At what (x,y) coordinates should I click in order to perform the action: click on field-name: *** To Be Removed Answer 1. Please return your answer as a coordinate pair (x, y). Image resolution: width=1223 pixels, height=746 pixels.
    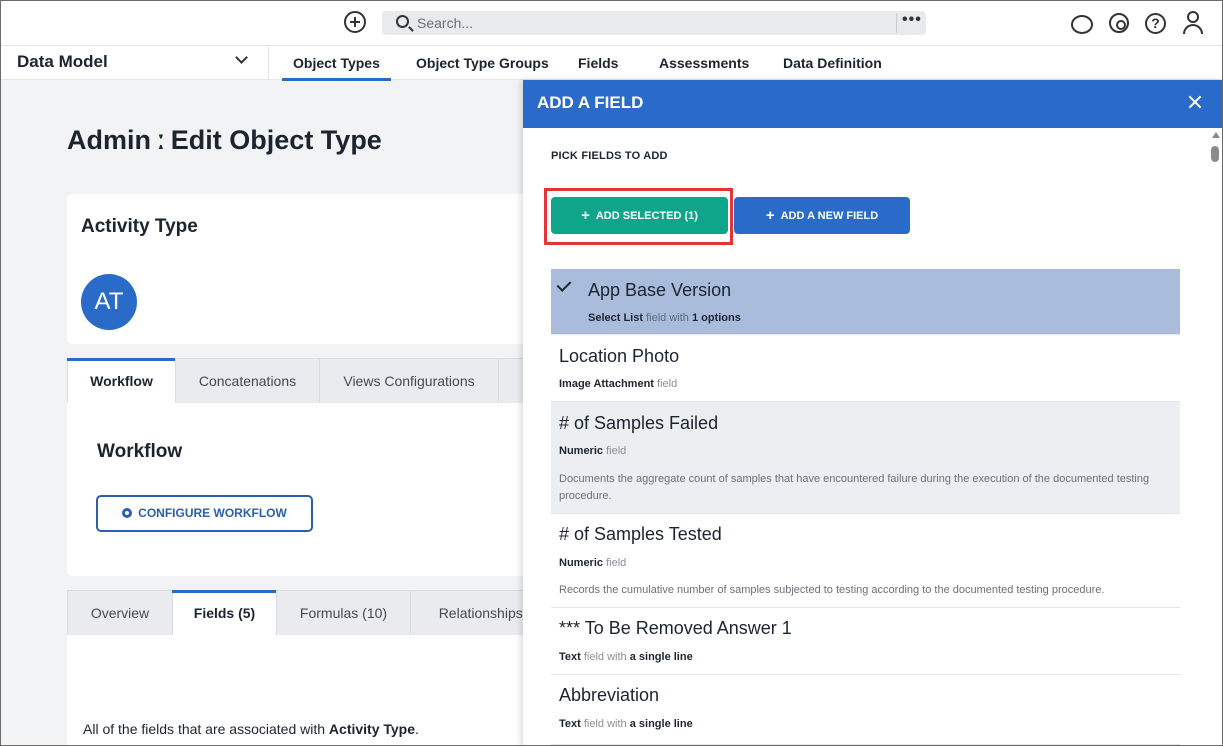
    Looking at the image, I should click on (675, 628).